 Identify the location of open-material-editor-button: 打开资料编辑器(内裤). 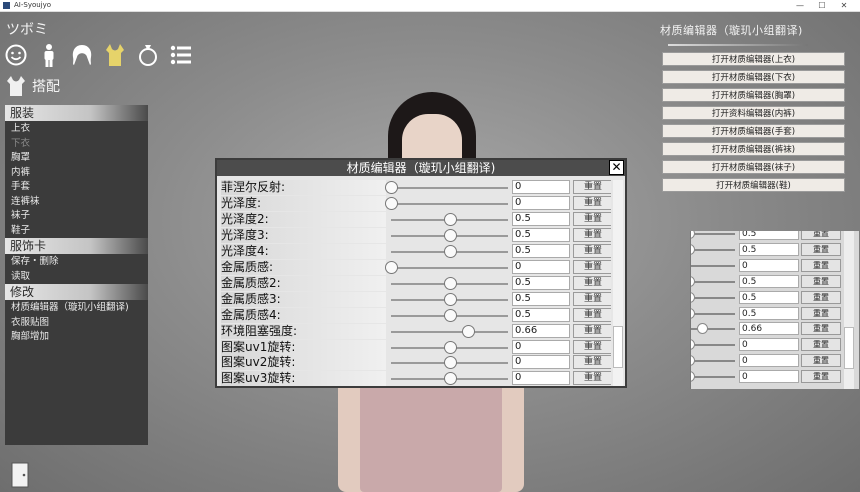
(753, 113).